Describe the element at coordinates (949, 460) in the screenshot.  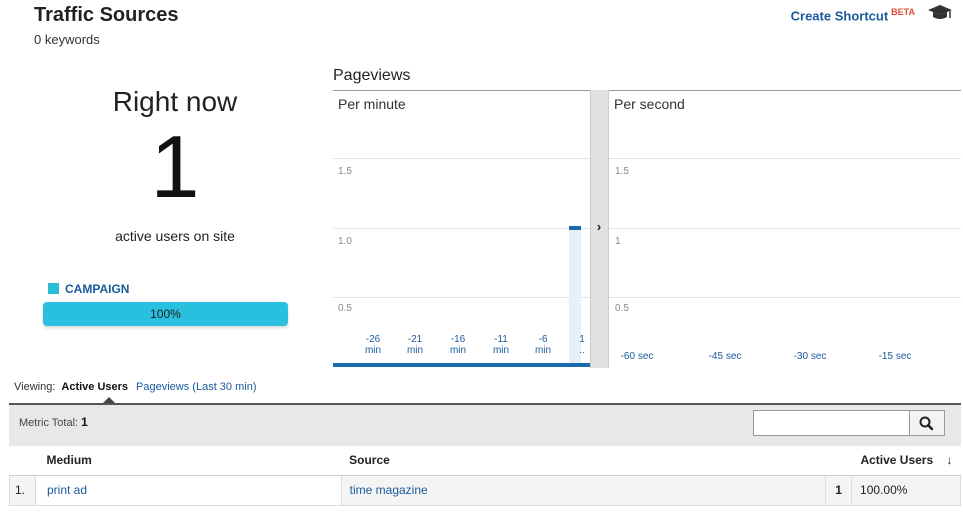
I see `sort-down-icon: ↓` at that location.